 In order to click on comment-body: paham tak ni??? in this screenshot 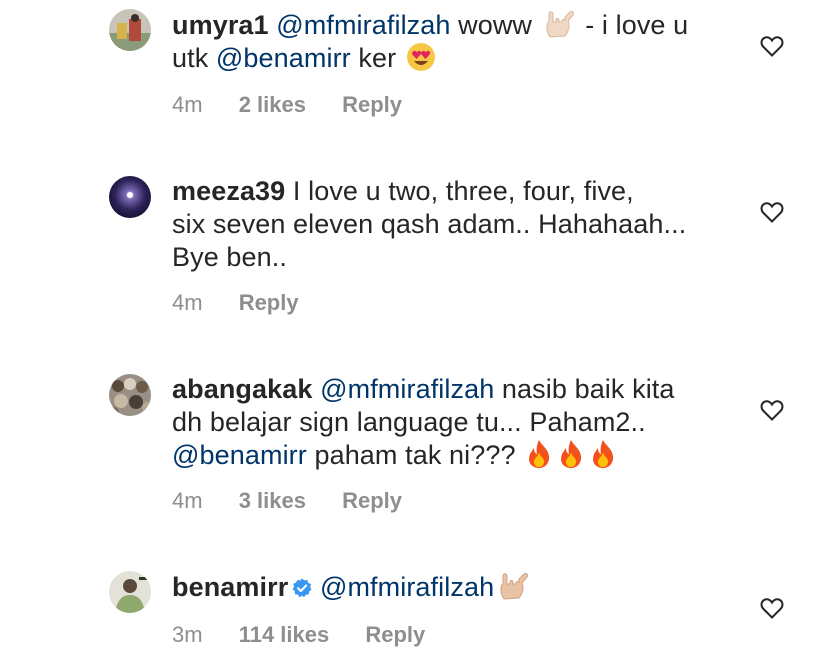, I will do `click(415, 455)`.